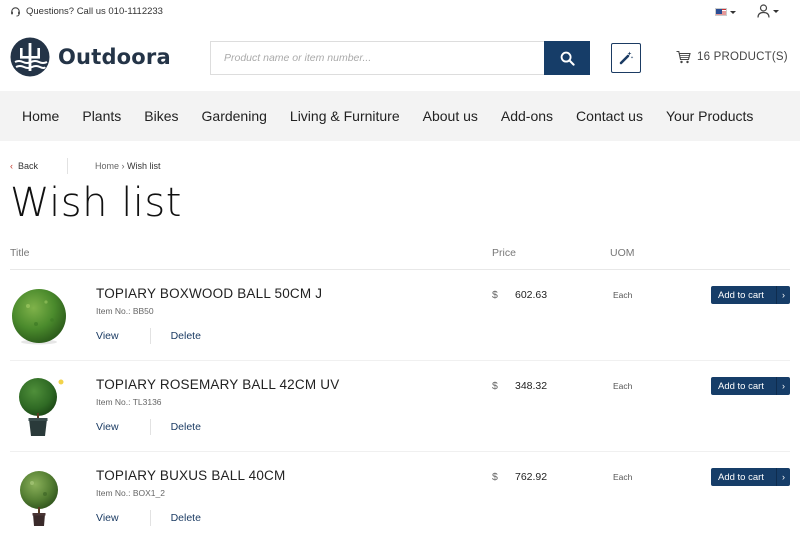 The height and width of the screenshot is (534, 800). I want to click on search-icon, so click(567, 58).